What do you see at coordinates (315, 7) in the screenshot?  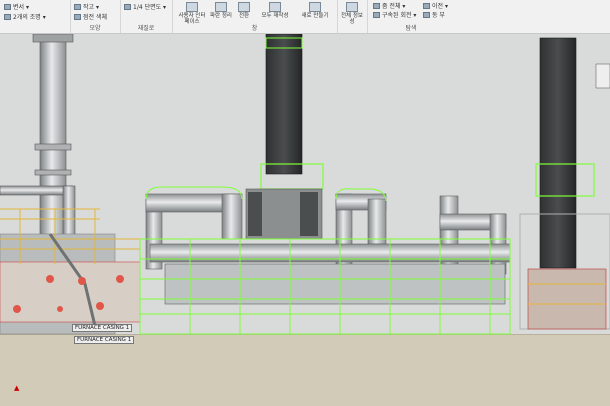 I see `new-window-icon` at bounding box center [315, 7].